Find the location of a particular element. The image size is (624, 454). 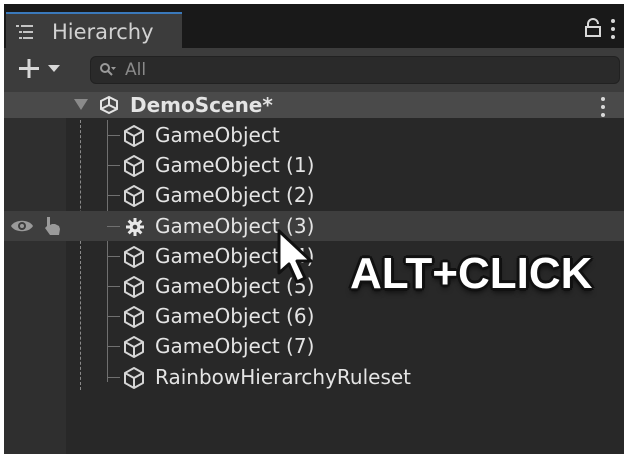

search-field is located at coordinates (355, 70).